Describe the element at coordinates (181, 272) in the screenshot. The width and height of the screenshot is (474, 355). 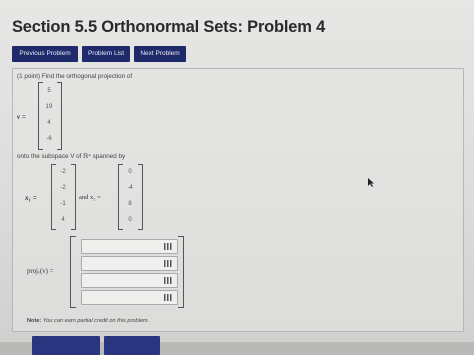
I see `answer-right-bracket` at that location.